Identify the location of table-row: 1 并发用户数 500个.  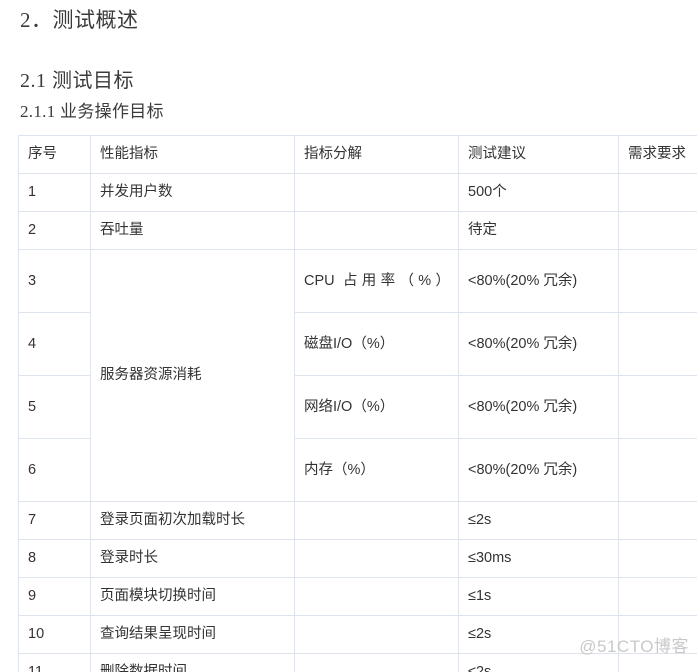
(357, 192).